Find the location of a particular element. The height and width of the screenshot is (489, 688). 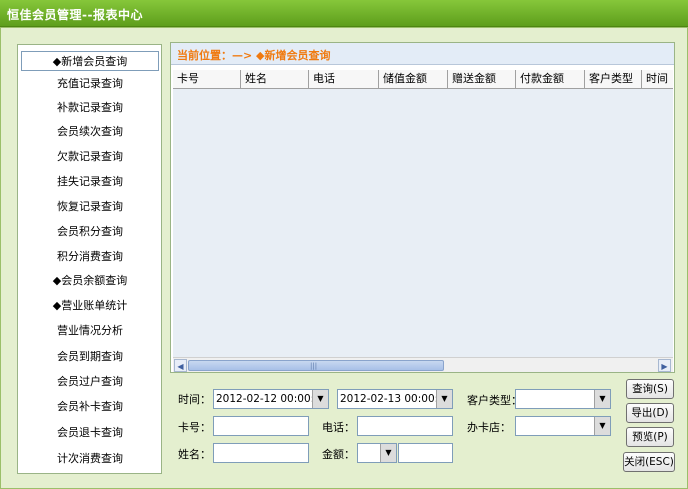

scroll-left-icon: ◀ is located at coordinates (180, 365).